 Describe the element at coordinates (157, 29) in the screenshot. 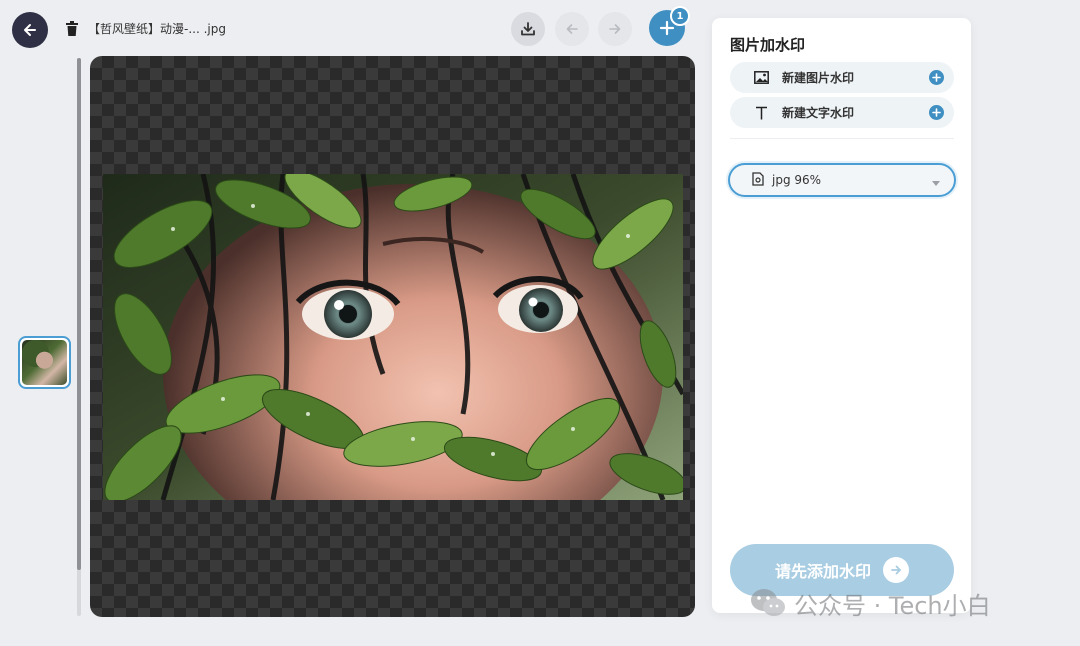

I see `file-name: 【哲风壁纸】动漫-... .jpg` at that location.